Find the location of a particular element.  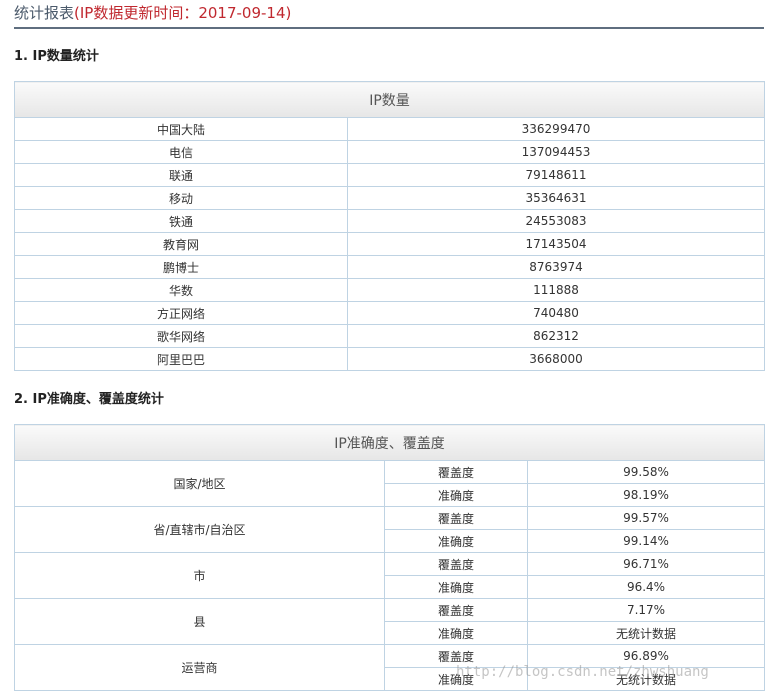

ip-count: 862312 is located at coordinates (556, 336).